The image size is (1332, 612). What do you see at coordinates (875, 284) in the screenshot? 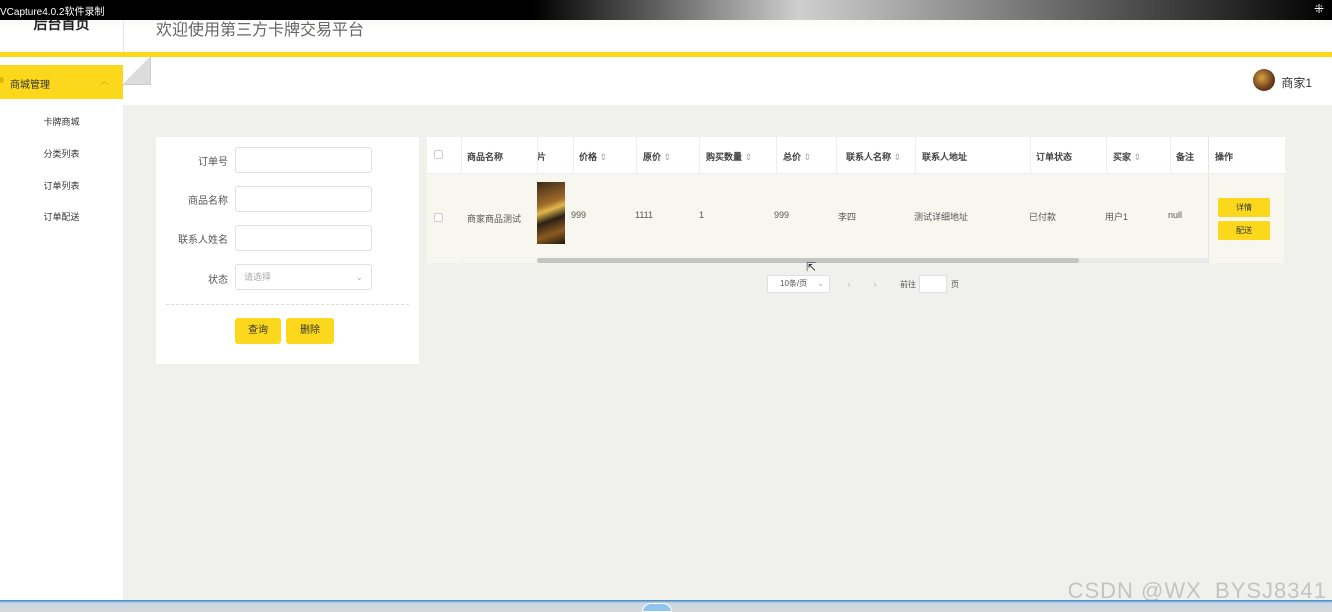
I see `next-page-button: ›` at bounding box center [875, 284].